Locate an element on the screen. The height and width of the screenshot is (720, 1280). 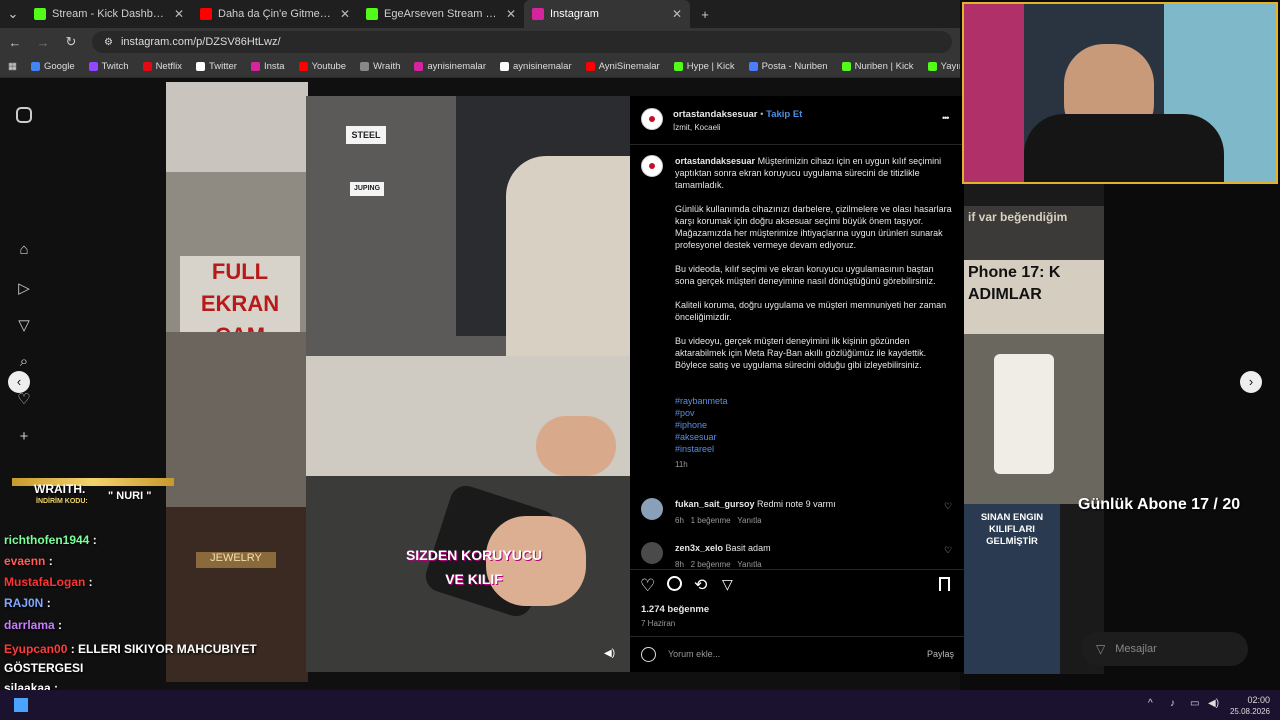
youtube-icon is located at coordinates (206, 14).